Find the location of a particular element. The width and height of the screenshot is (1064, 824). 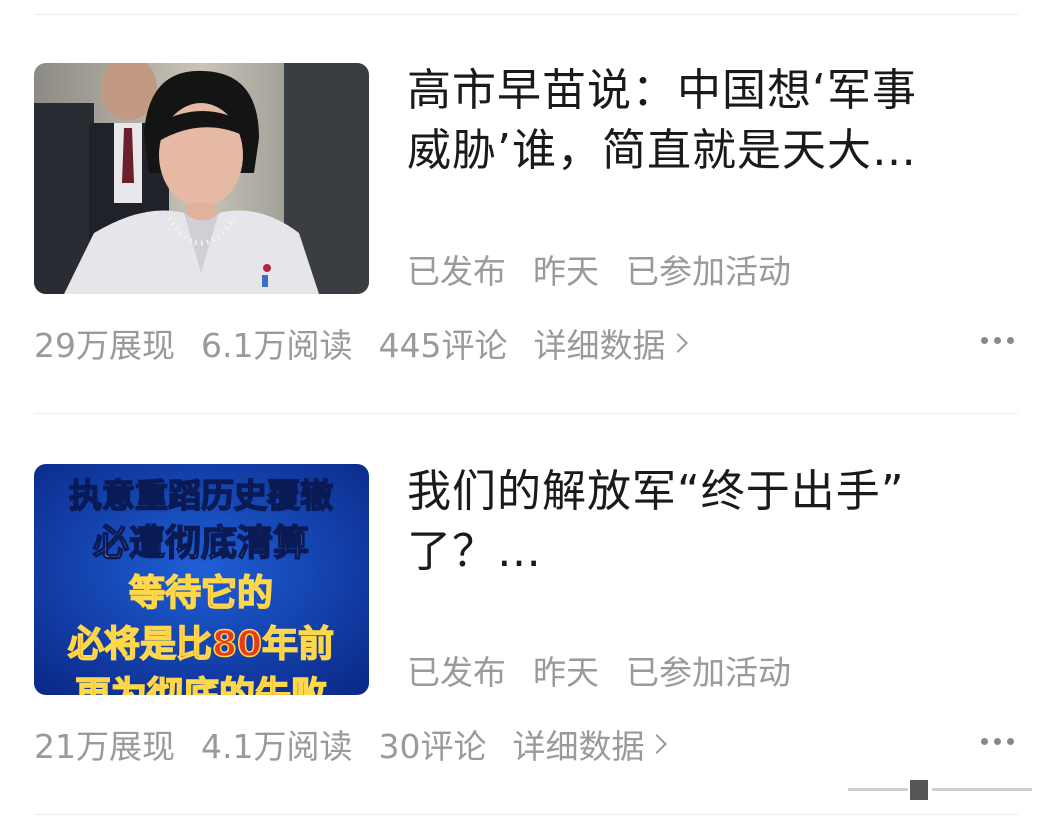

impressions-count: 29万展现 is located at coordinates (104, 345).